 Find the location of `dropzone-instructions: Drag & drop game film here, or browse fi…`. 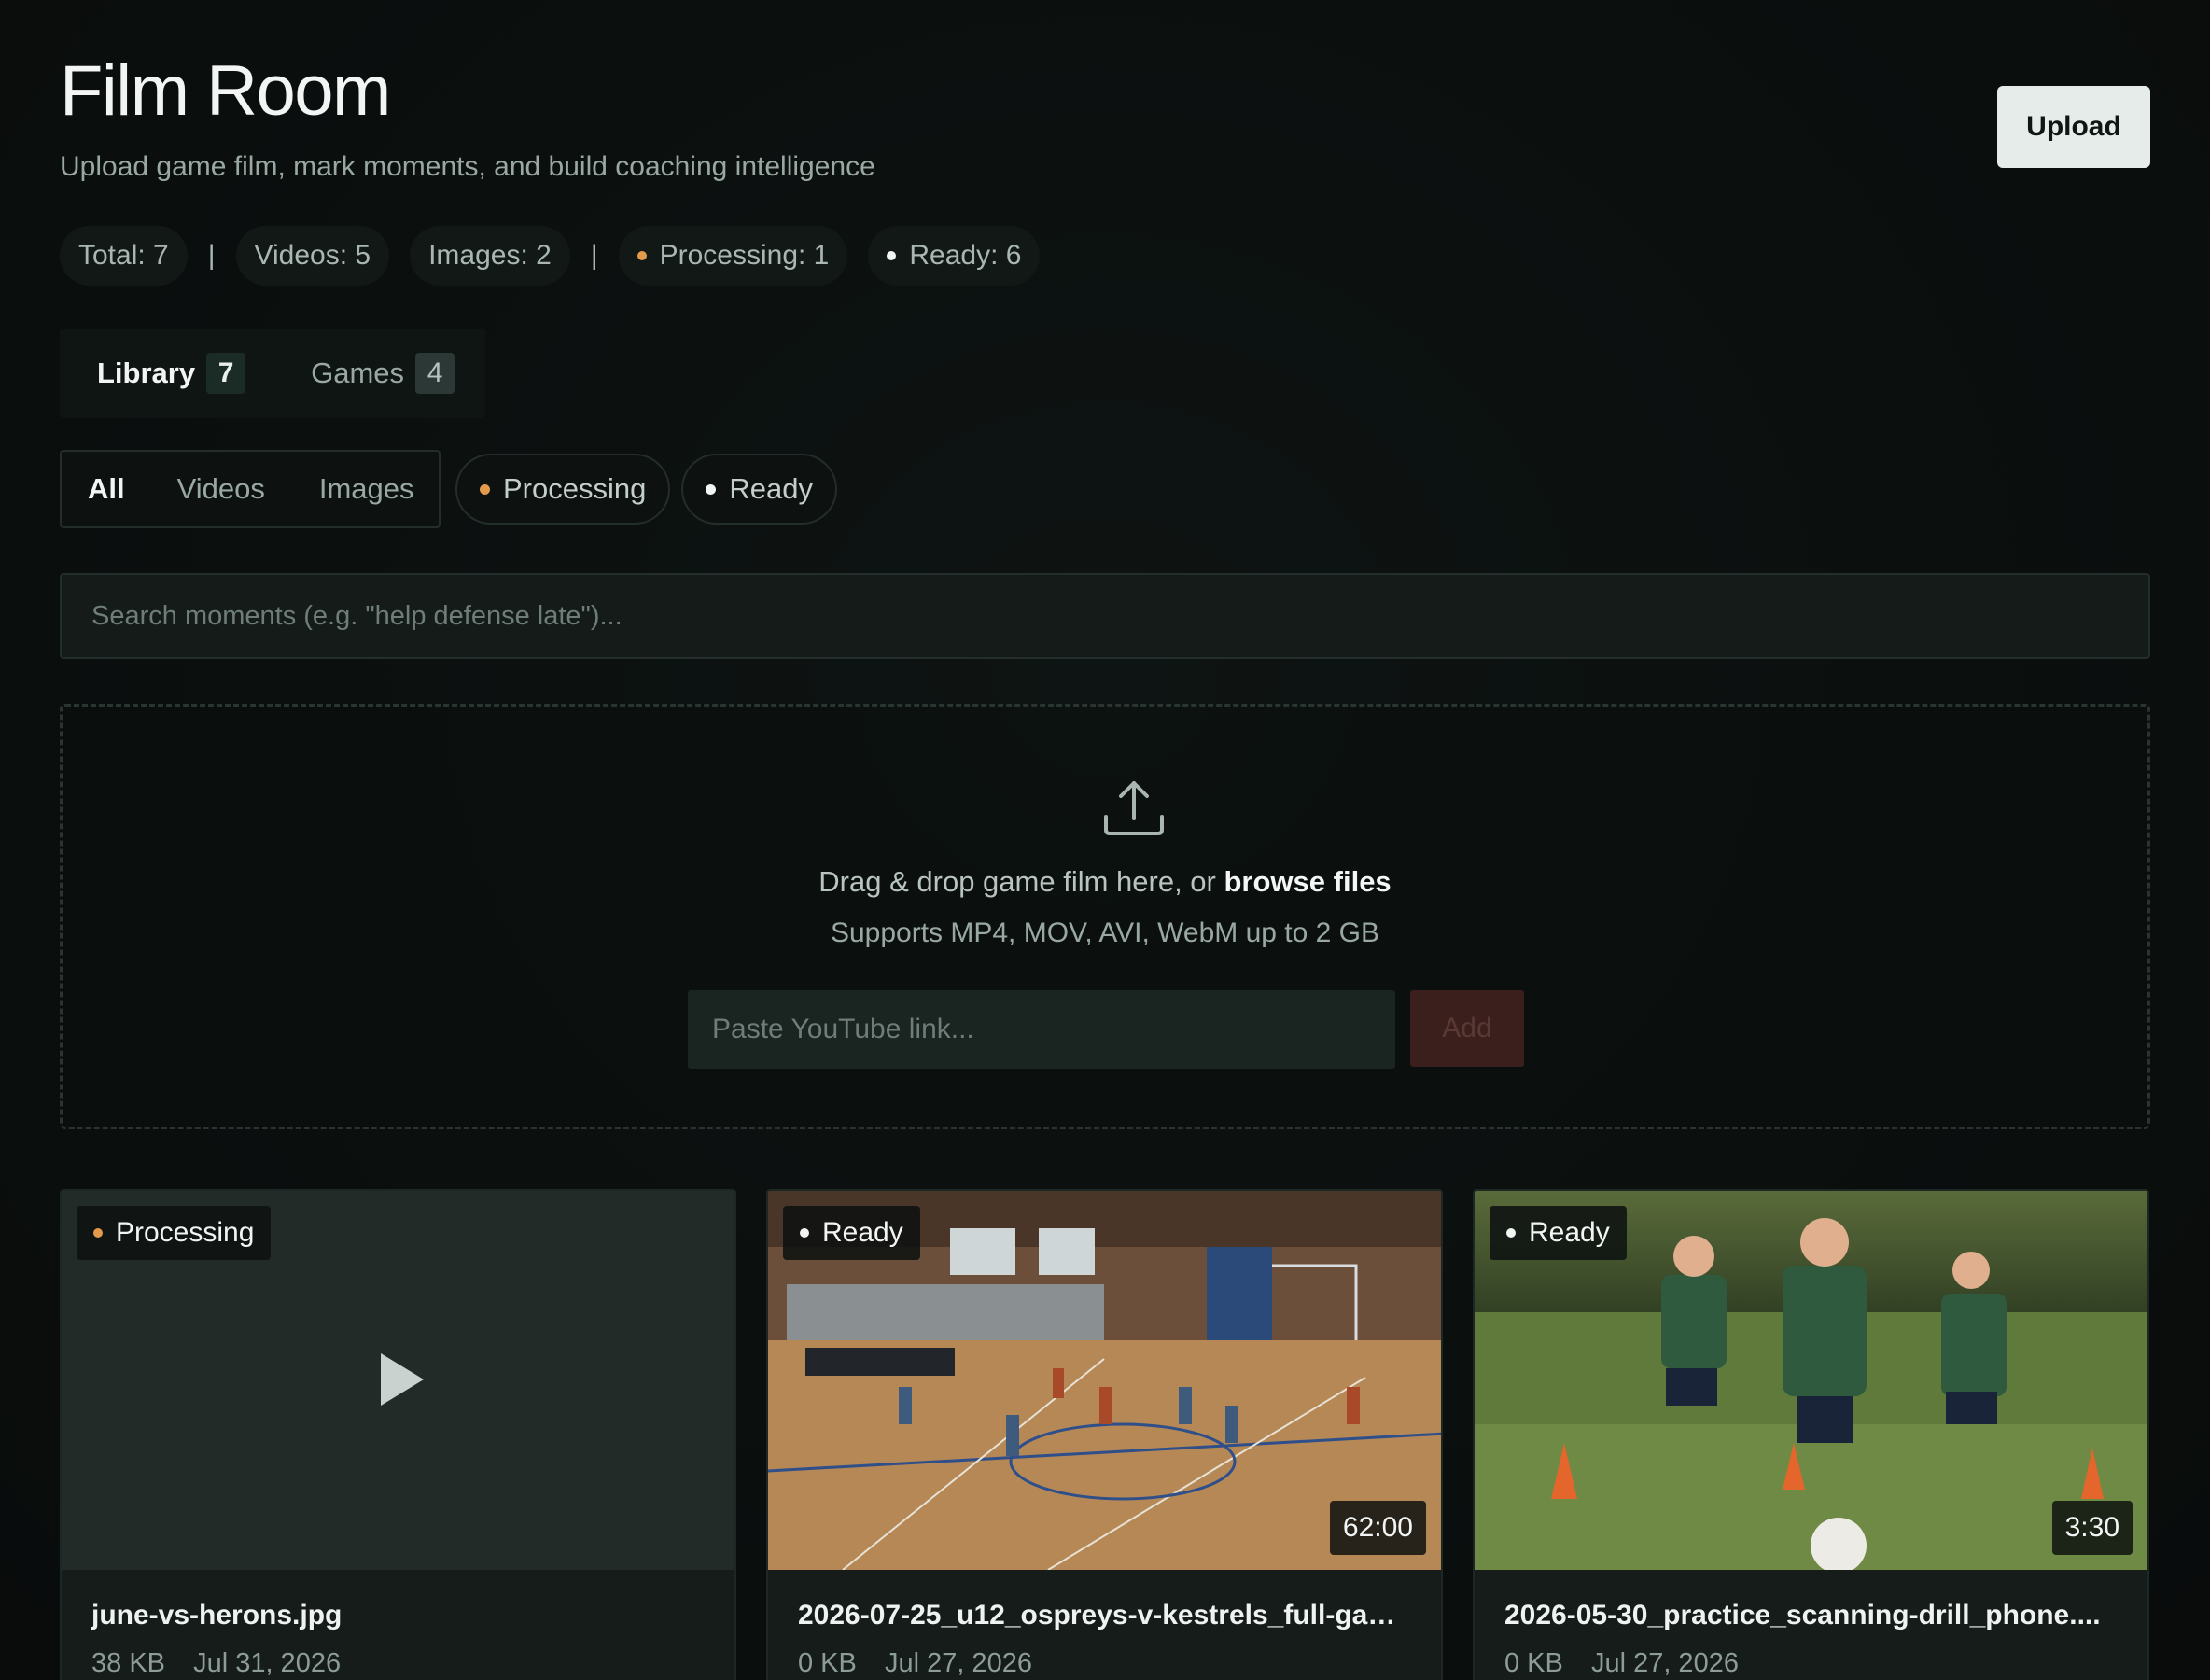

dropzone-instructions: Drag & drop game film here, or browse fi… is located at coordinates (1105, 882).